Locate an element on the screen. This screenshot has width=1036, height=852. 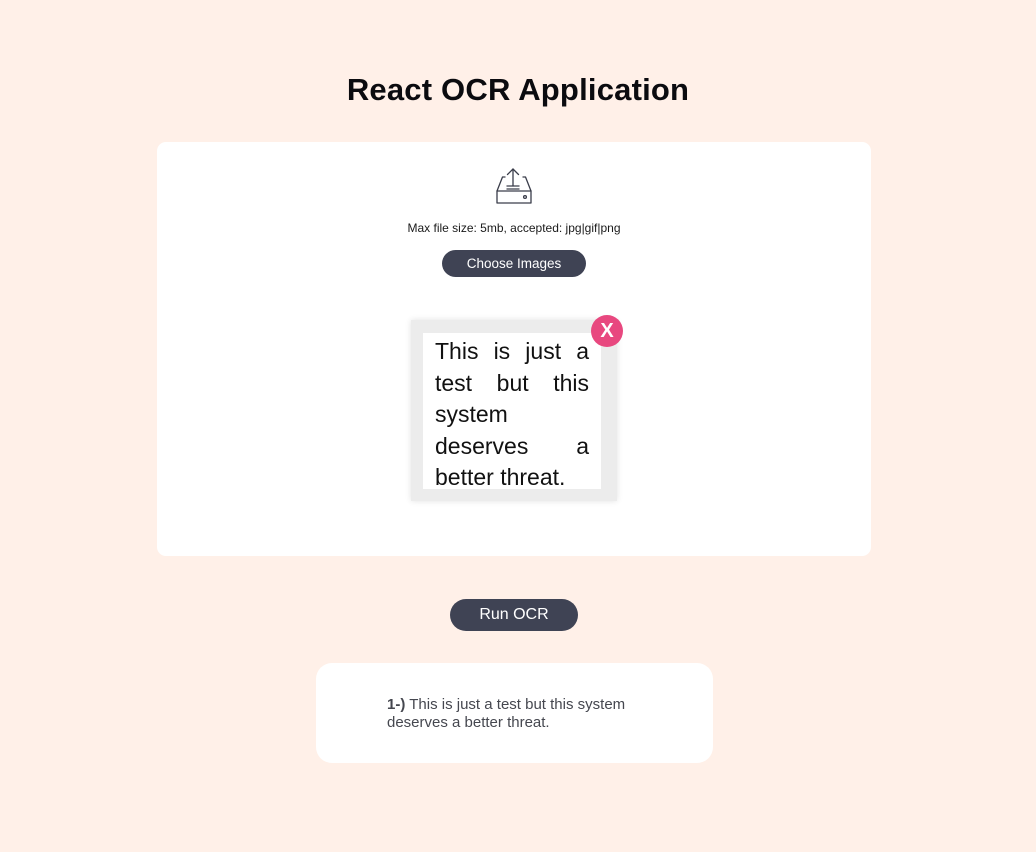
run-ocr-button: Run OCR is located at coordinates (514, 615).